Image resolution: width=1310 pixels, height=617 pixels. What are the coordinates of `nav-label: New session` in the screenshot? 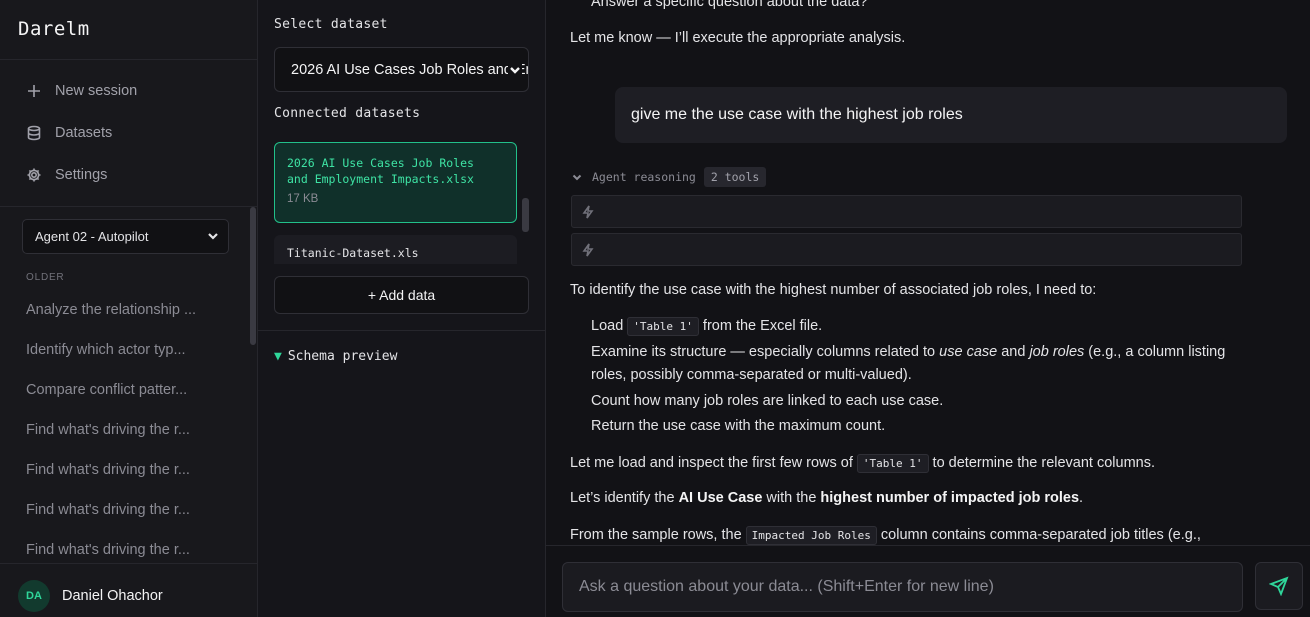 It's located at (96, 91).